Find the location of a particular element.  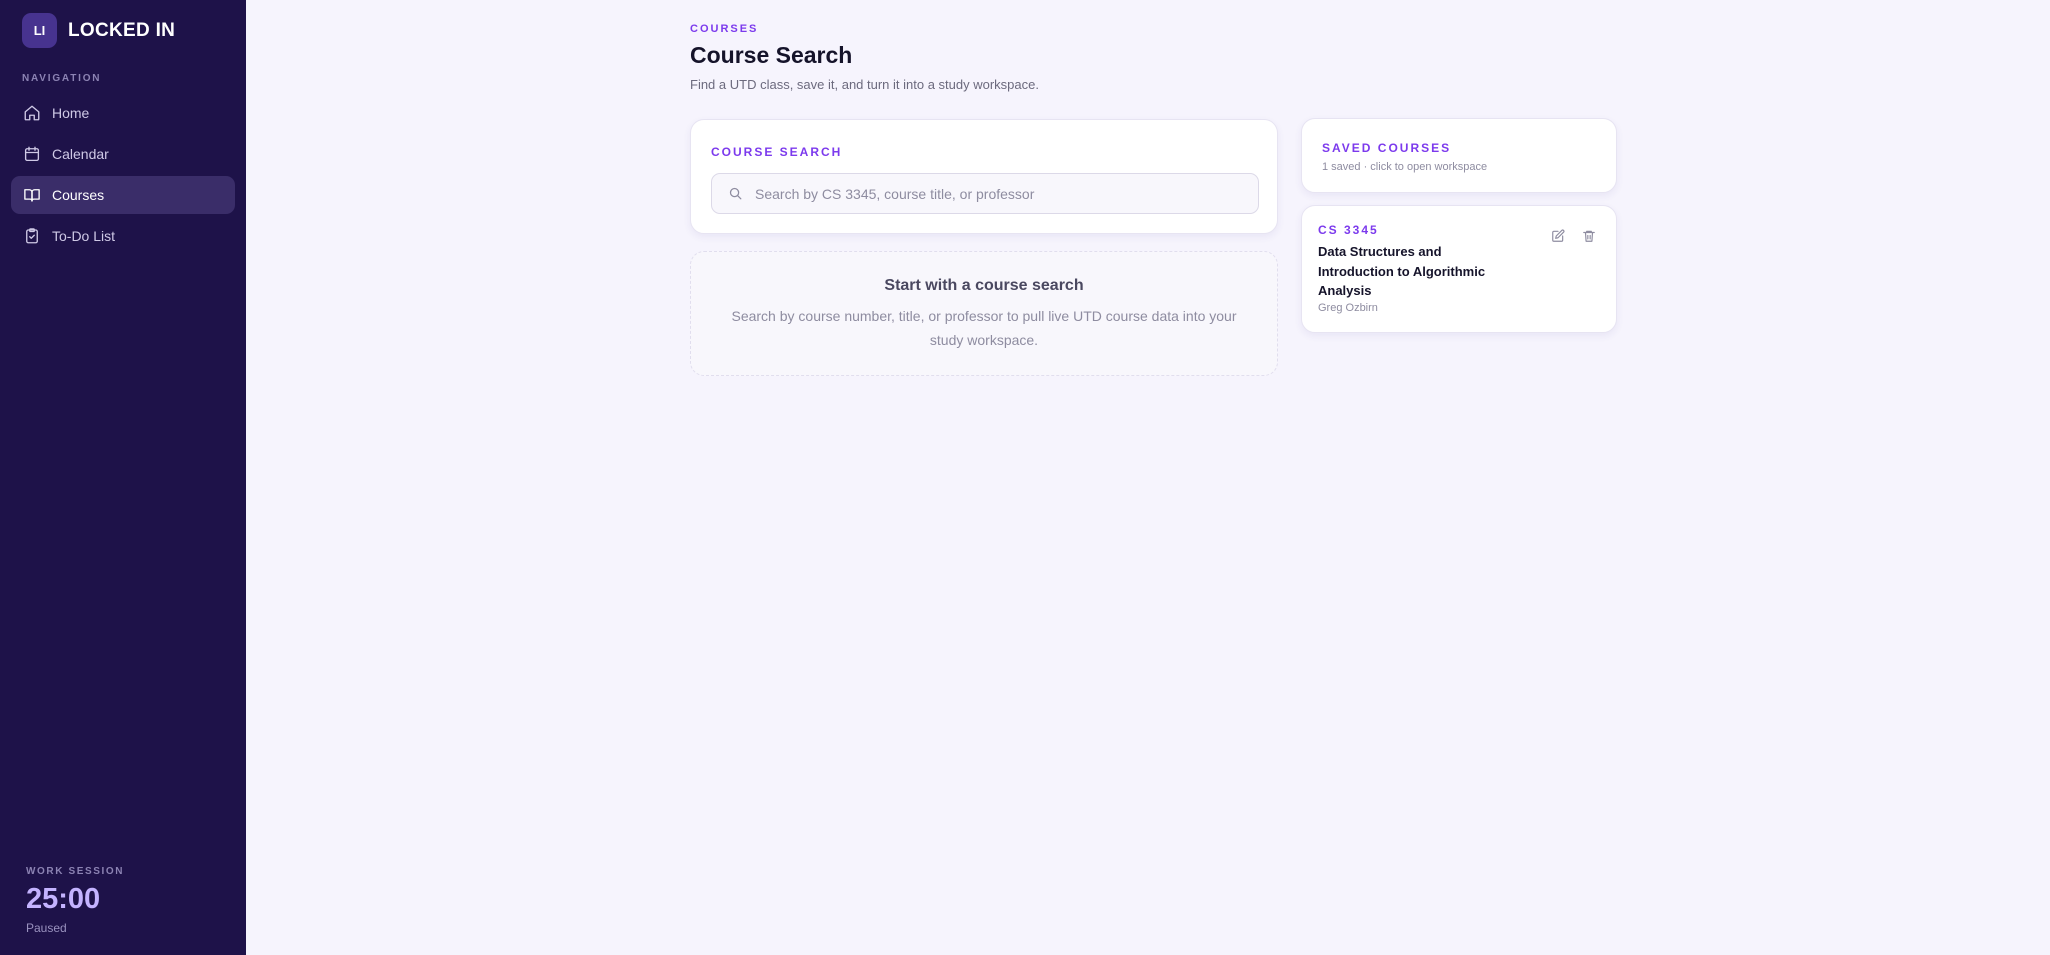

saved-courses-count: 1 saved · click to open workspace is located at coordinates (1405, 167).